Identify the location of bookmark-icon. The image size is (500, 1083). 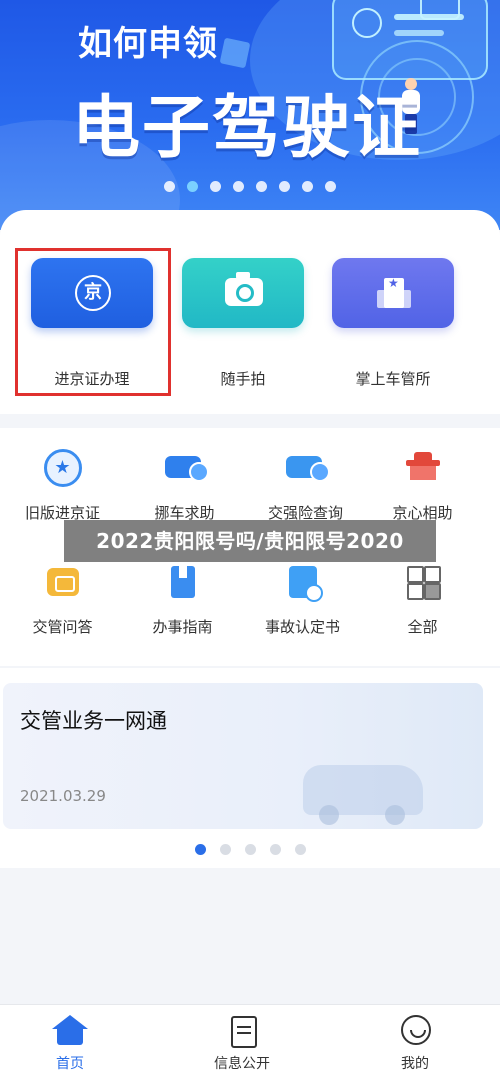
(182, 582).